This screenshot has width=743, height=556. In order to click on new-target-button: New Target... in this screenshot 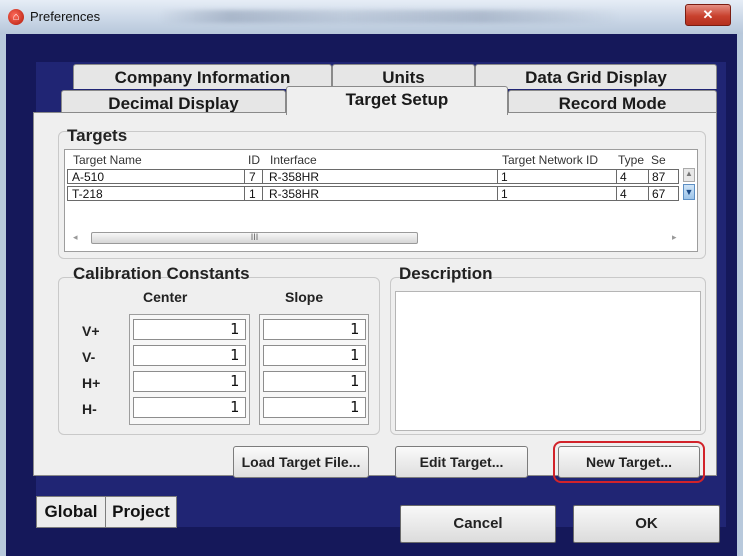, I will do `click(629, 462)`.